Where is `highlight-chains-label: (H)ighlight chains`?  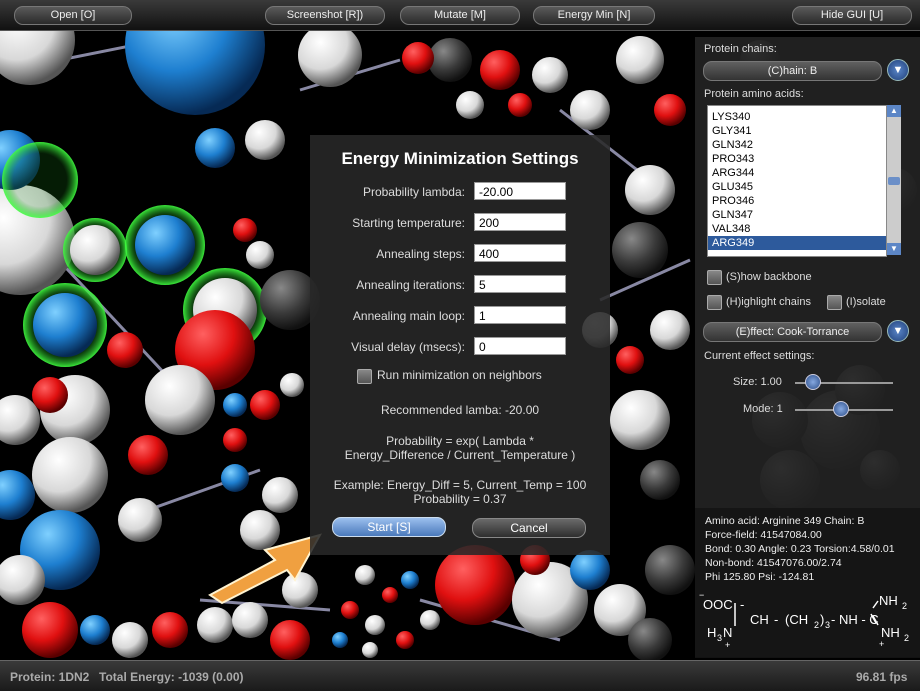 highlight-chains-label: (H)ighlight chains is located at coordinates (768, 302).